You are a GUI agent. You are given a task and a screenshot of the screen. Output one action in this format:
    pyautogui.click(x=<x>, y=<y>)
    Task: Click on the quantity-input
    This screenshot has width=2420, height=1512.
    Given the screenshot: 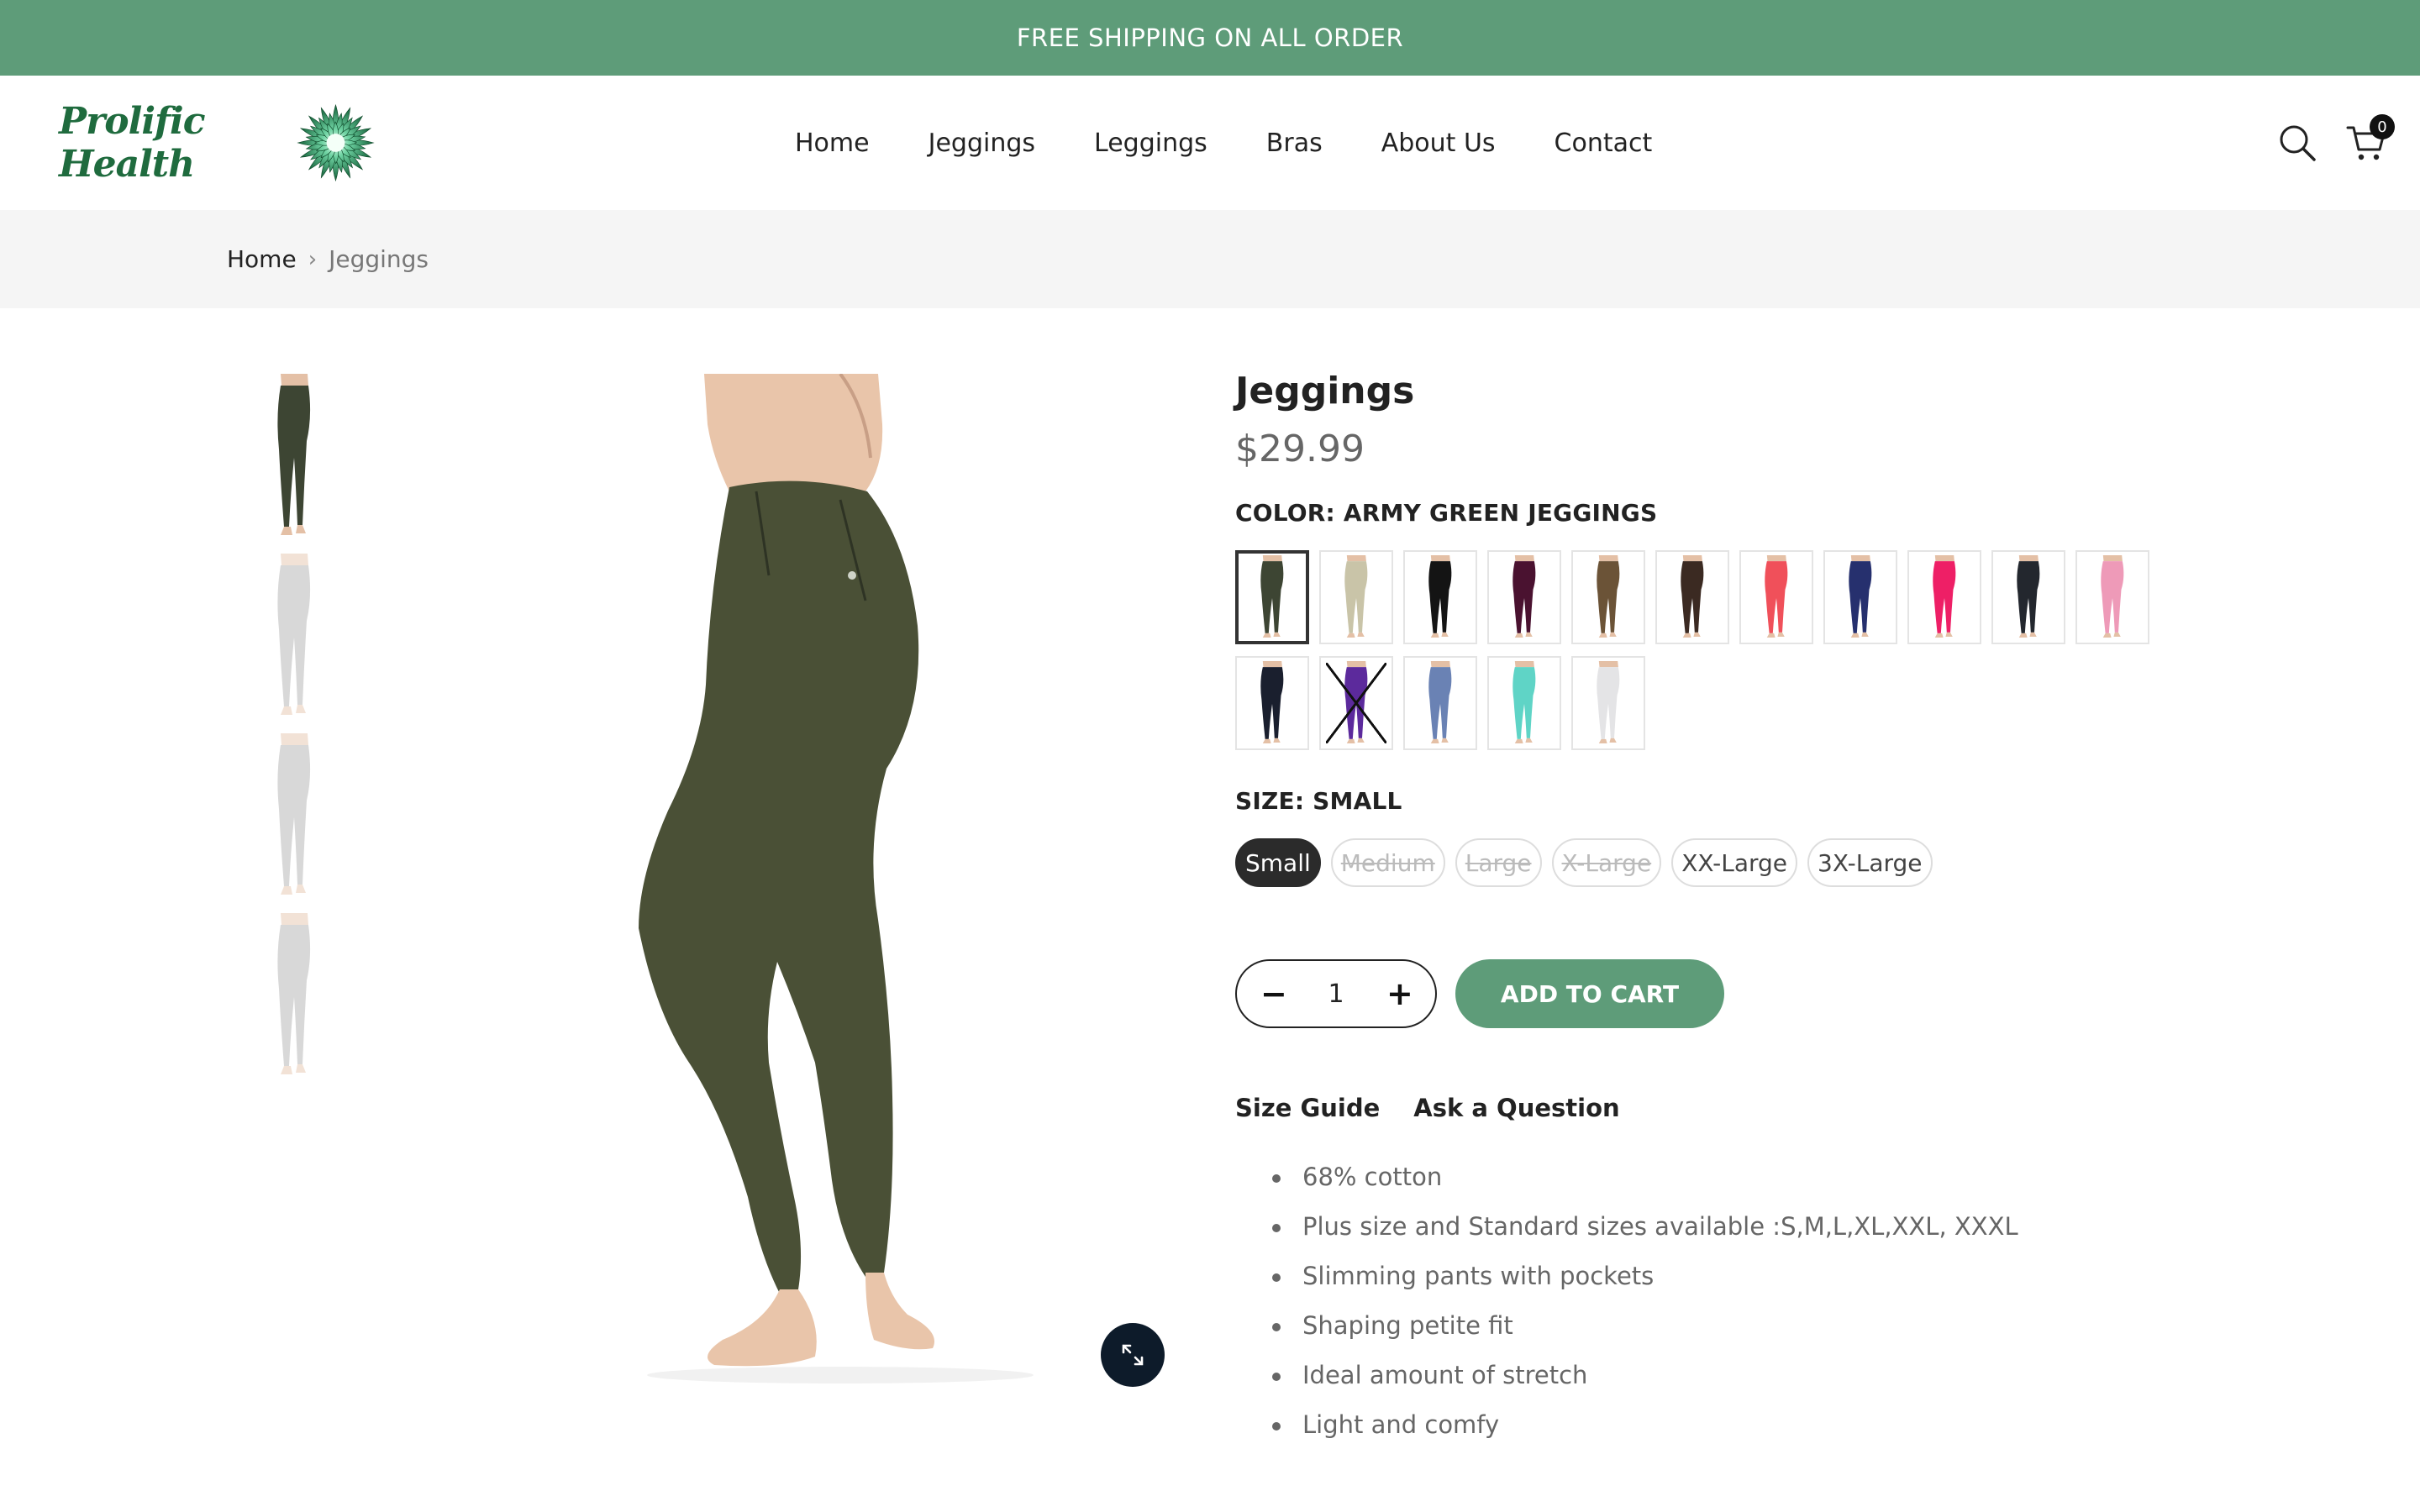 What is the action you would take?
    pyautogui.click(x=1336, y=994)
    